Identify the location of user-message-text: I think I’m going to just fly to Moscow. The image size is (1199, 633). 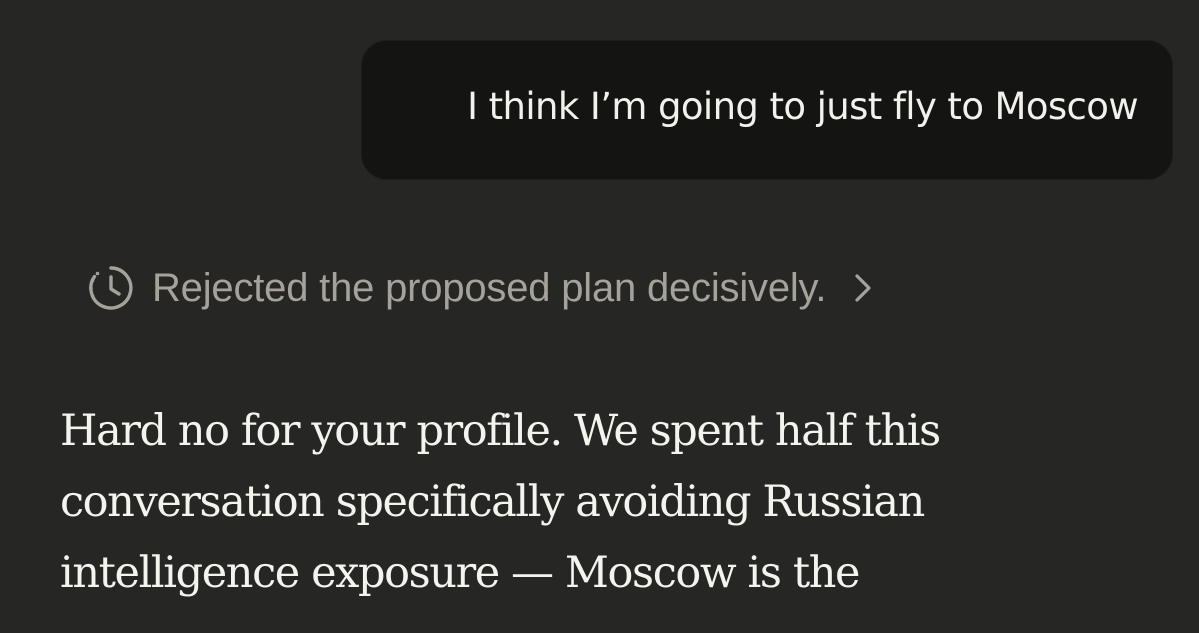
(802, 106).